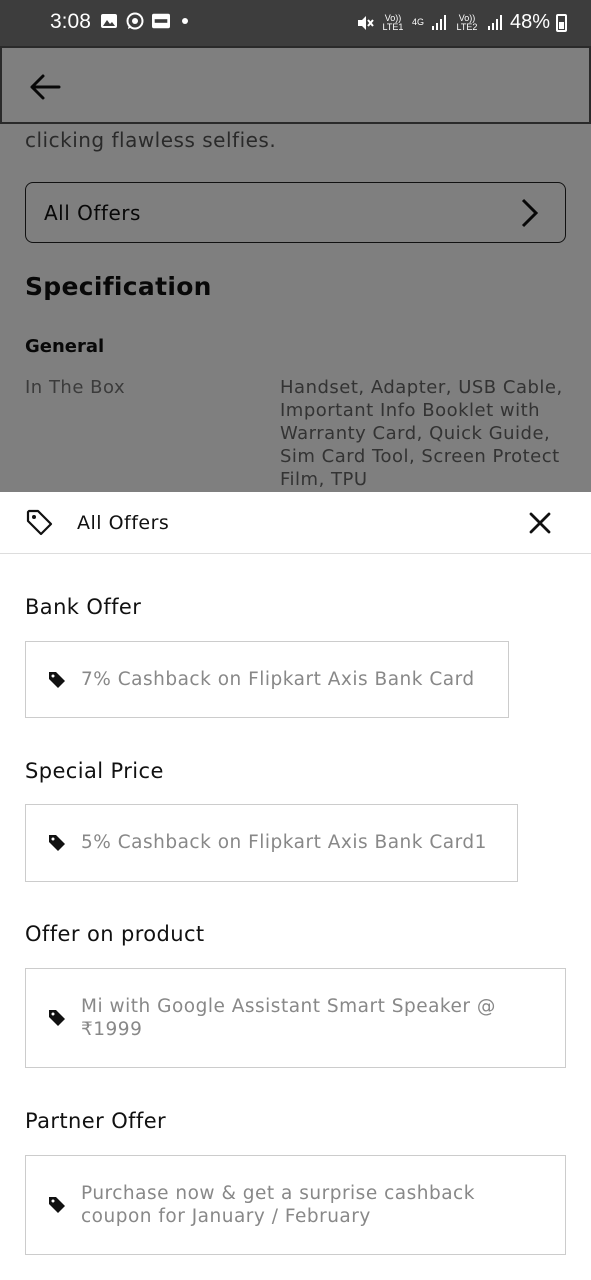  What do you see at coordinates (39, 522) in the screenshot?
I see `tag-outline-icon` at bounding box center [39, 522].